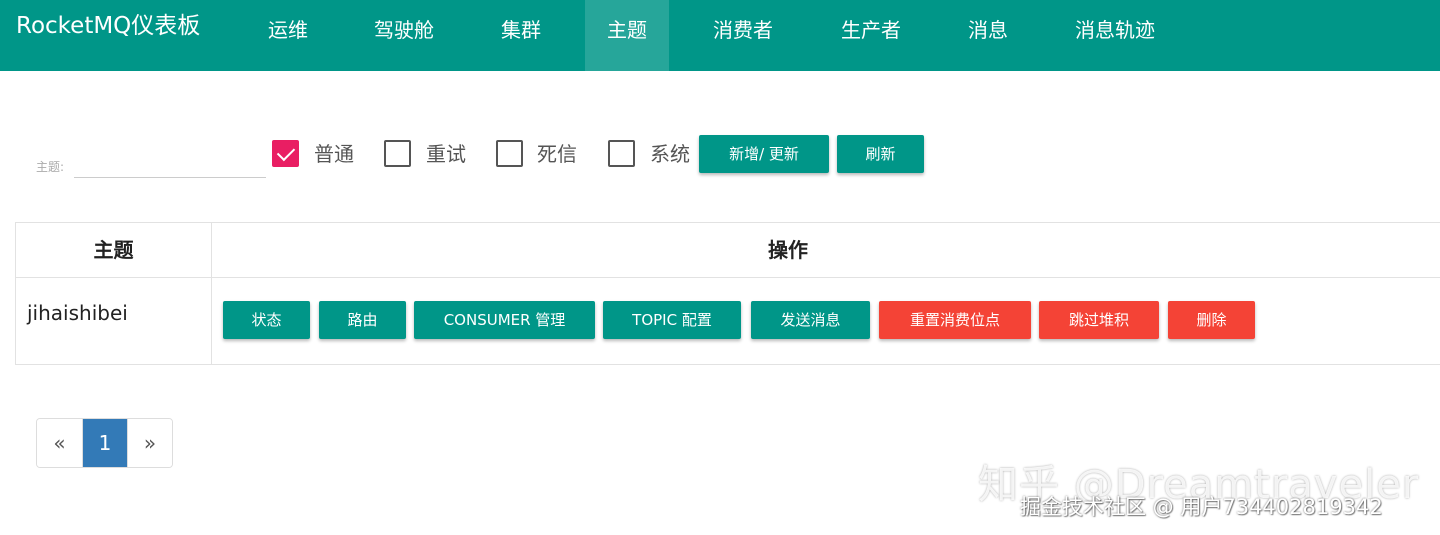 The width and height of the screenshot is (1440, 535). Describe the element at coordinates (113, 250) in the screenshot. I see `column-header-topic: 主题` at that location.